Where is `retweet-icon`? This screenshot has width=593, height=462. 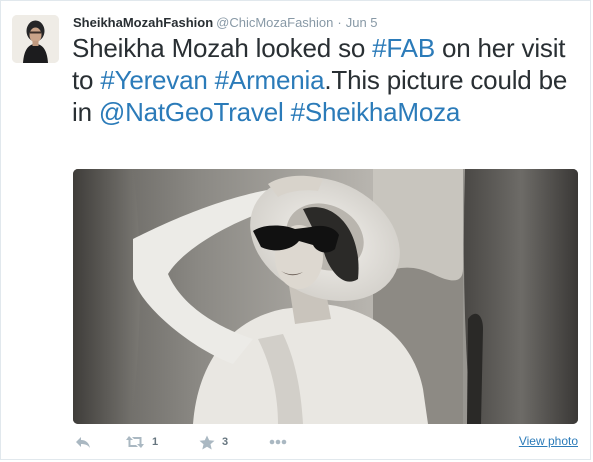
retweet-icon is located at coordinates (135, 442).